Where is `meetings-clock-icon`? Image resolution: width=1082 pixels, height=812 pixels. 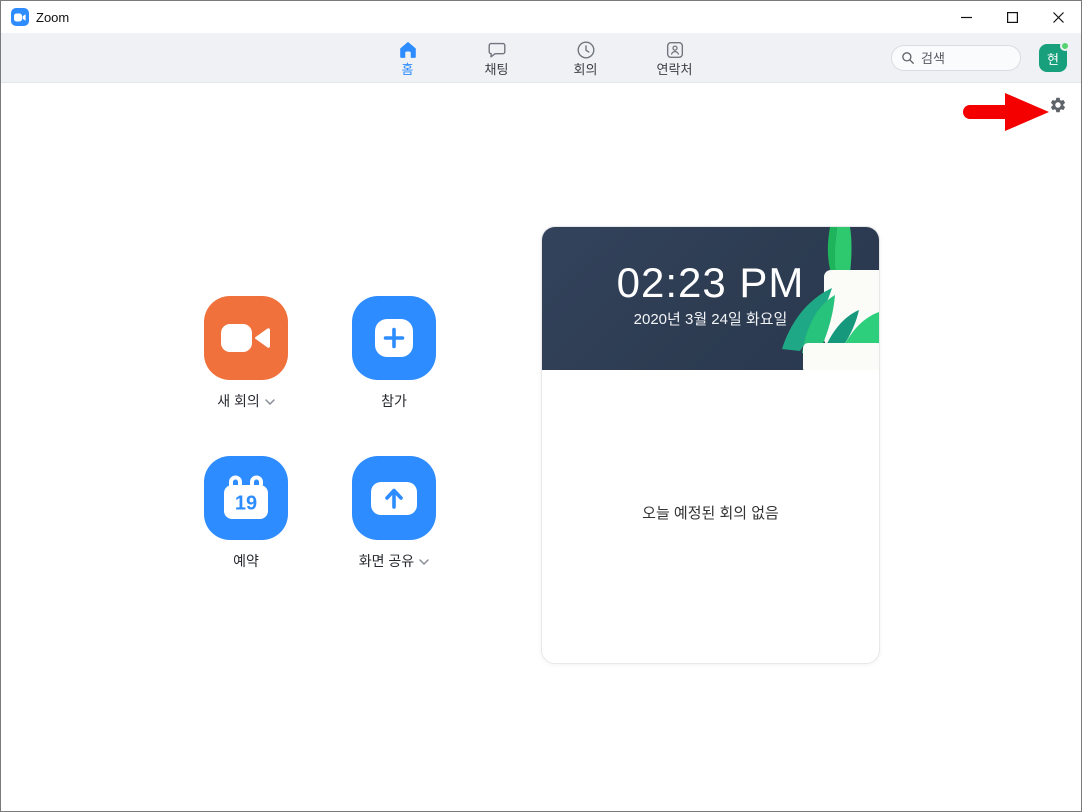 meetings-clock-icon is located at coordinates (585, 50).